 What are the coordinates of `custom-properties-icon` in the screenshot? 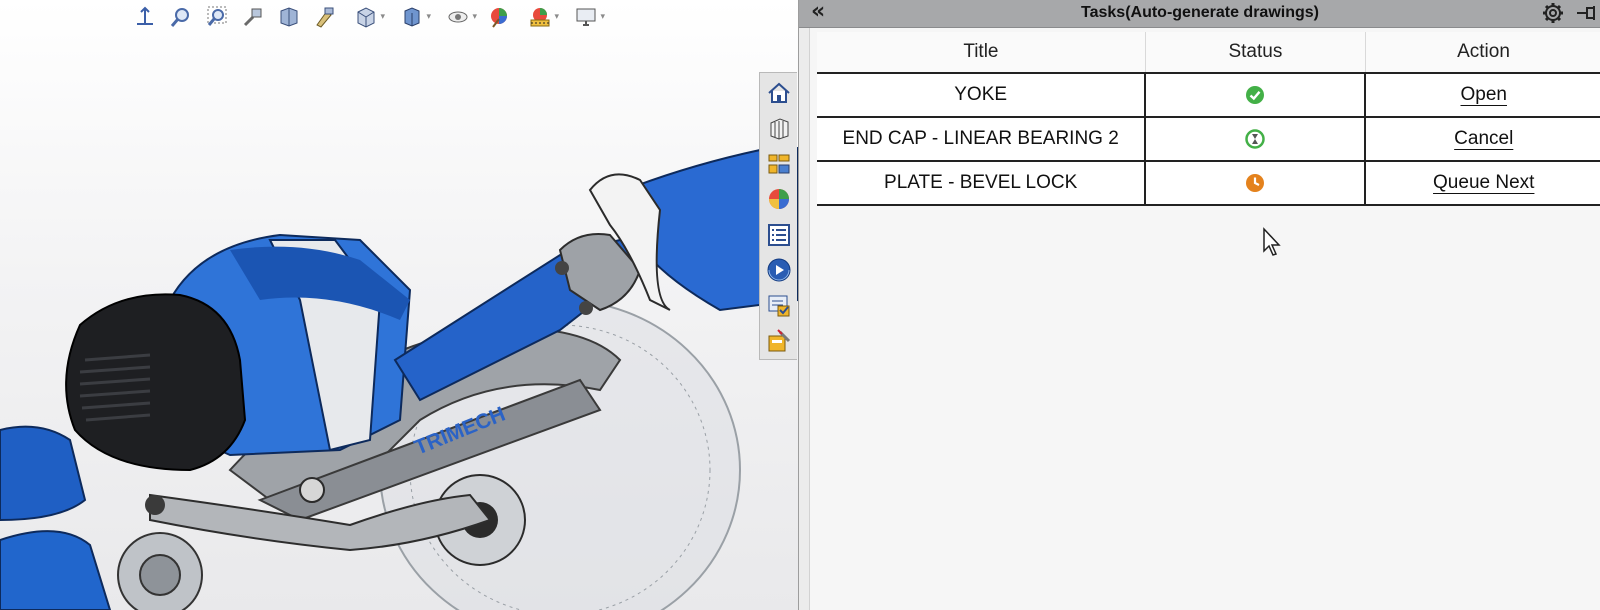 It's located at (779, 235).